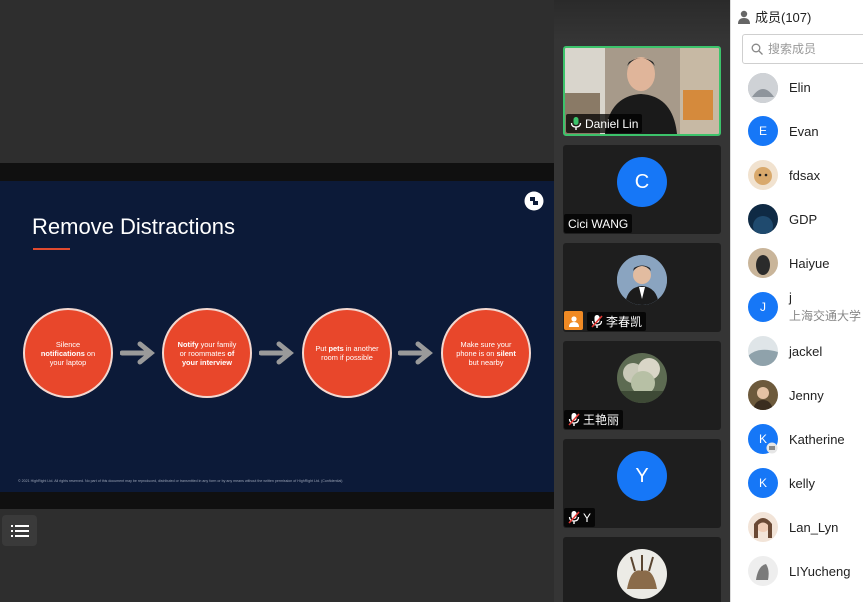 This screenshot has width=863, height=602. What do you see at coordinates (594, 419) in the screenshot?
I see `tile-name-label: 王艳丽` at bounding box center [594, 419].